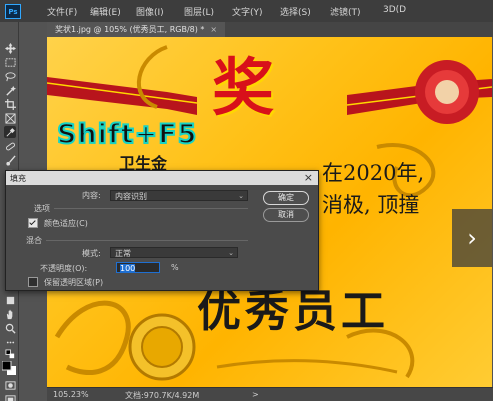 This screenshot has width=499, height=418. I want to click on content-select-value: 内容识别, so click(131, 196).